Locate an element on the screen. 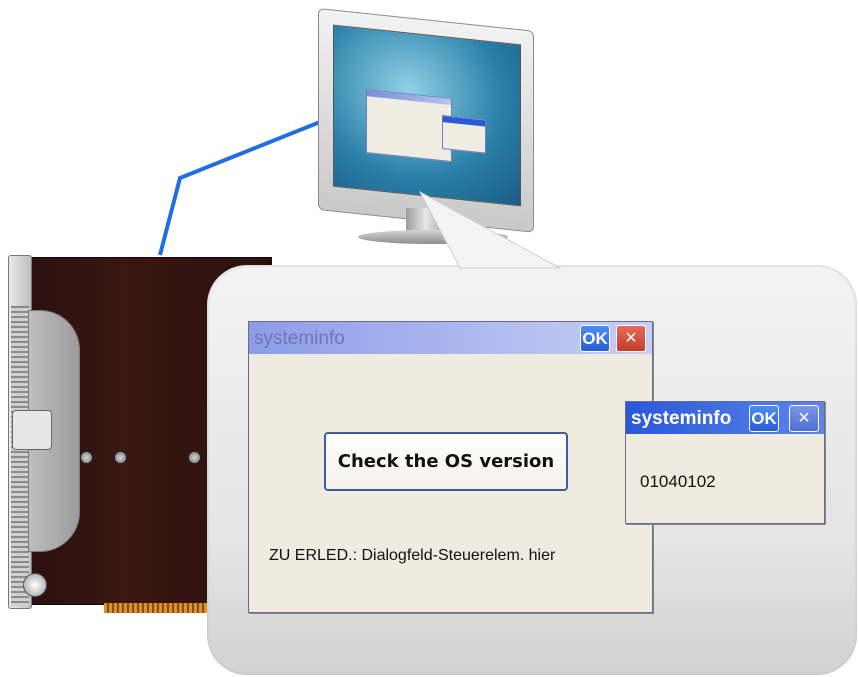 The width and height of the screenshot is (859, 677). result-dialog-titlebar: systeminfo OK × is located at coordinates (725, 418).